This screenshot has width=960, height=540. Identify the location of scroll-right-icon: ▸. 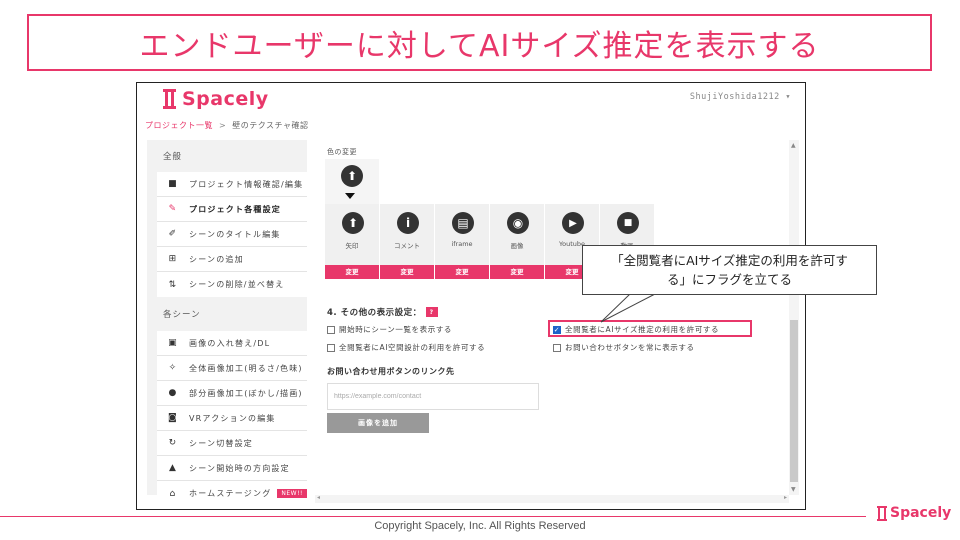
(785, 497).